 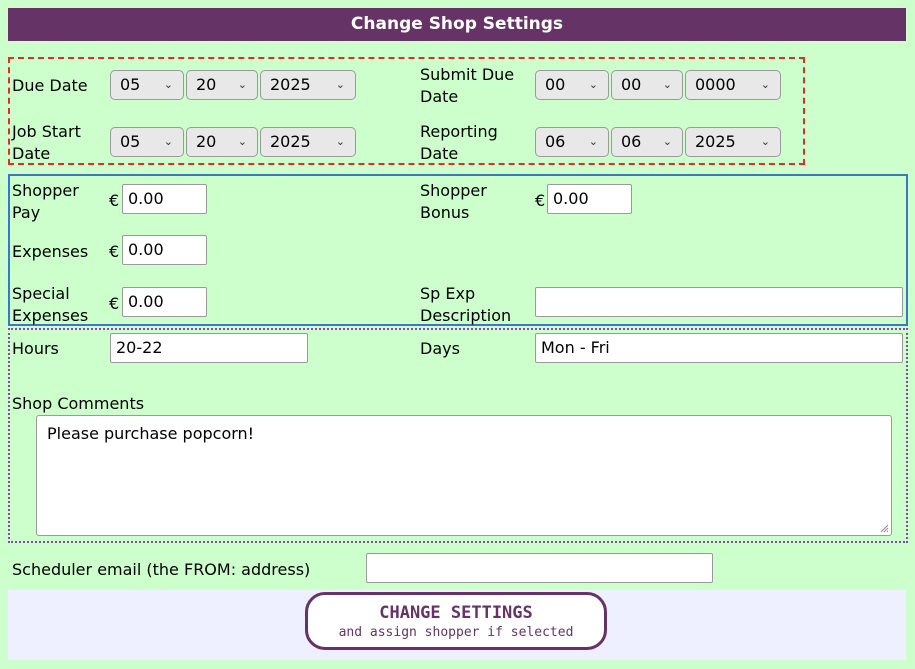 What do you see at coordinates (50, 251) in the screenshot?
I see `expenses-label: Expenses` at bounding box center [50, 251].